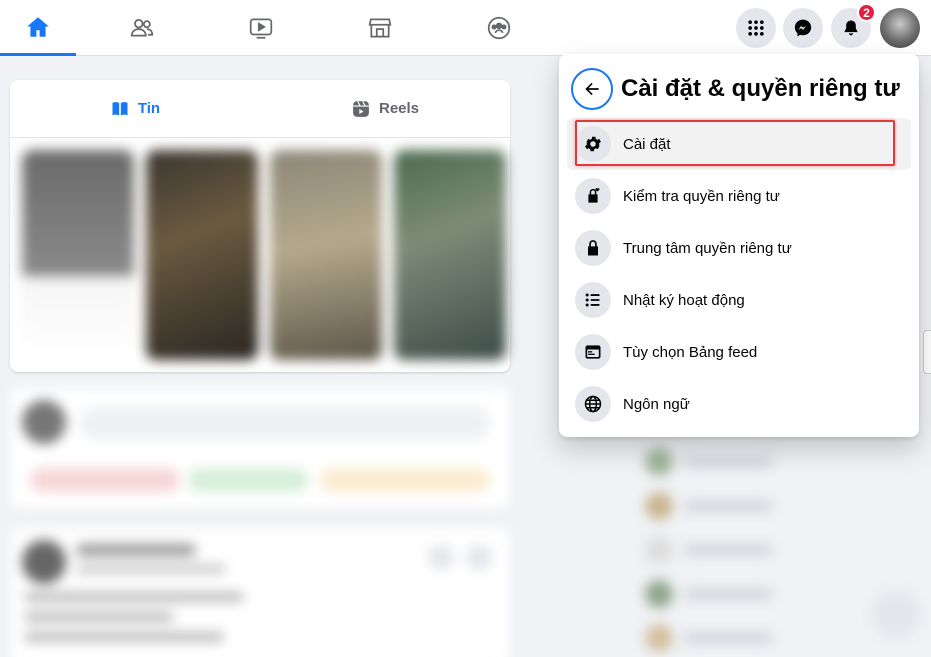  Describe the element at coordinates (136, 550) in the screenshot. I see `post-author` at that location.